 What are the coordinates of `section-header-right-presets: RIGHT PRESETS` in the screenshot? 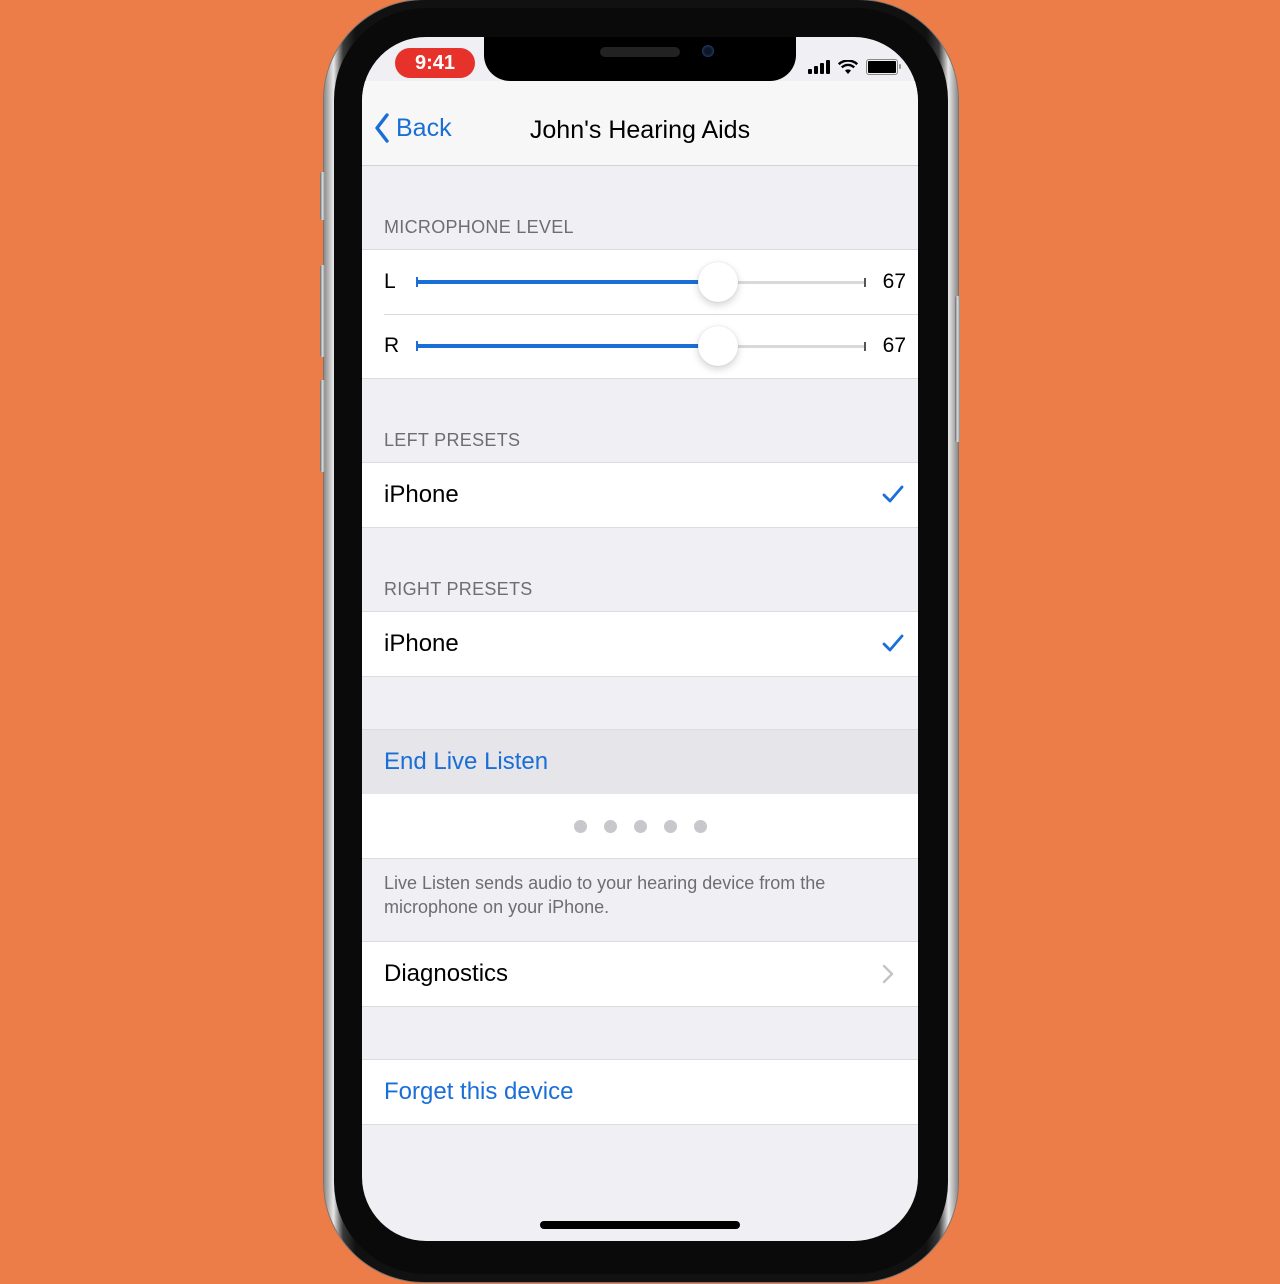 It's located at (640, 569).